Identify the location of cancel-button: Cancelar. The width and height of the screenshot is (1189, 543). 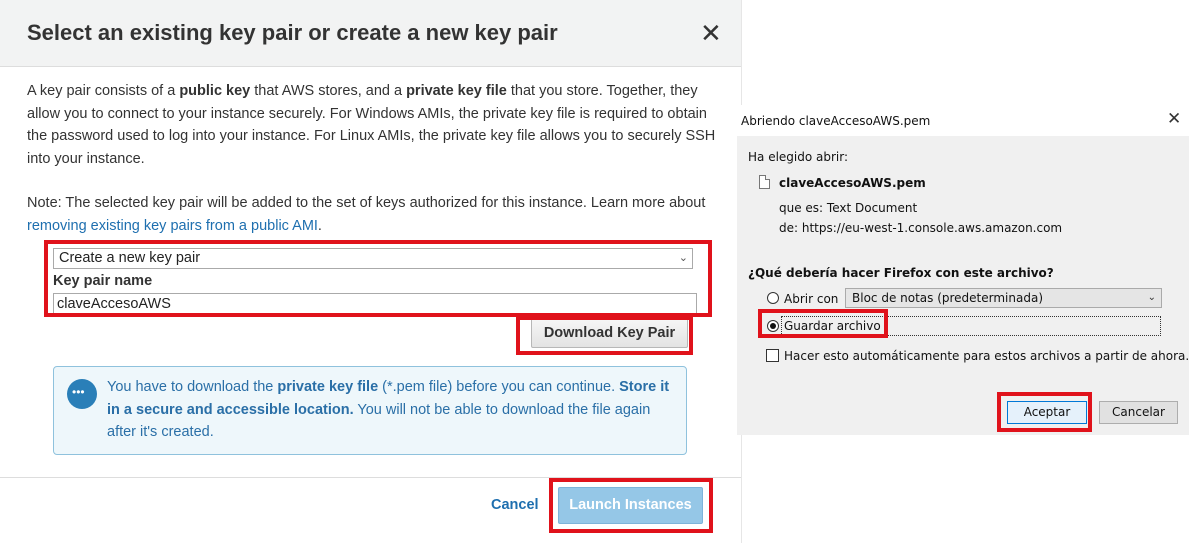
(1138, 412).